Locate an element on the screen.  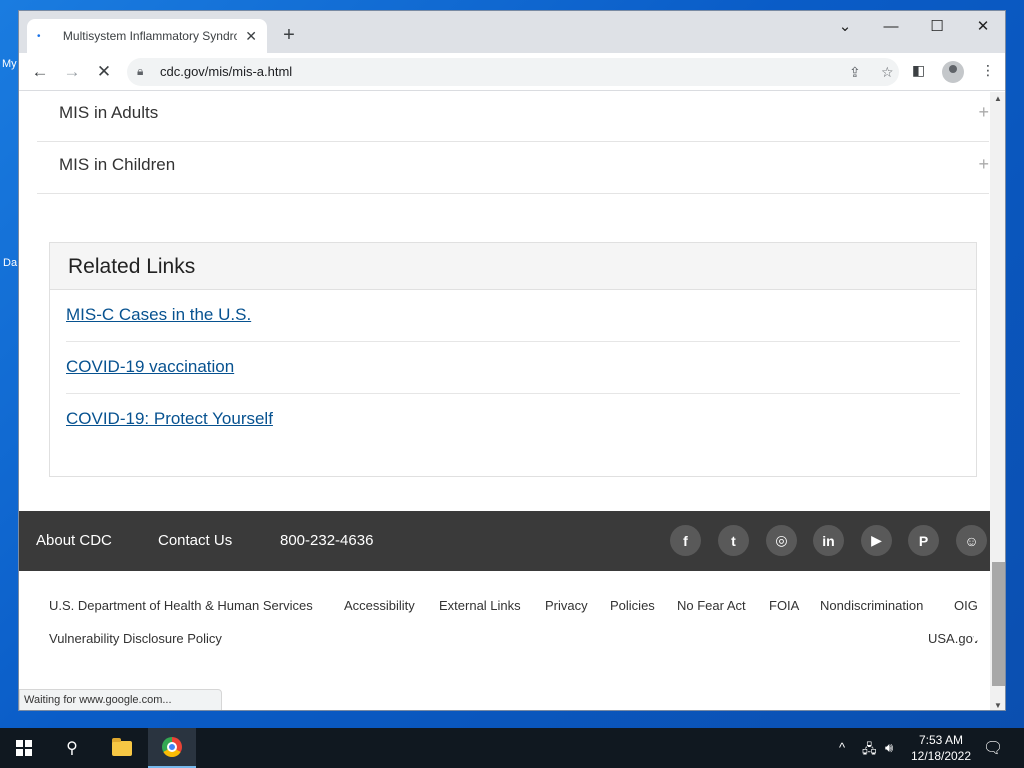
bookmark-star-icon: ☆ is located at coordinates (887, 72).